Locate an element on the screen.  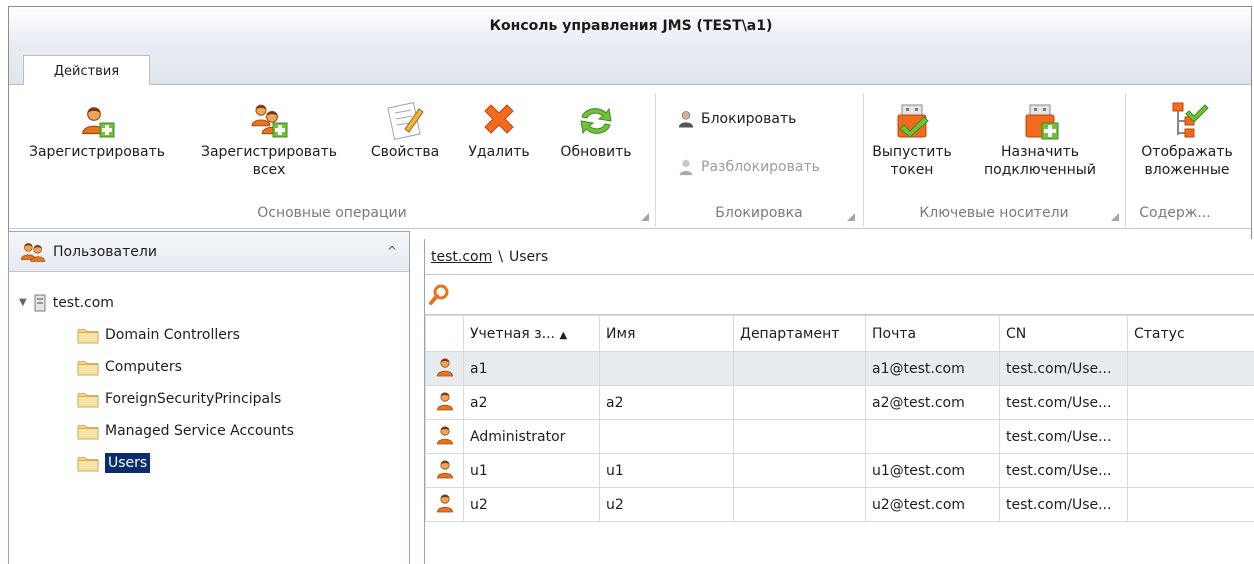
cell-name: u2 is located at coordinates (666, 504).